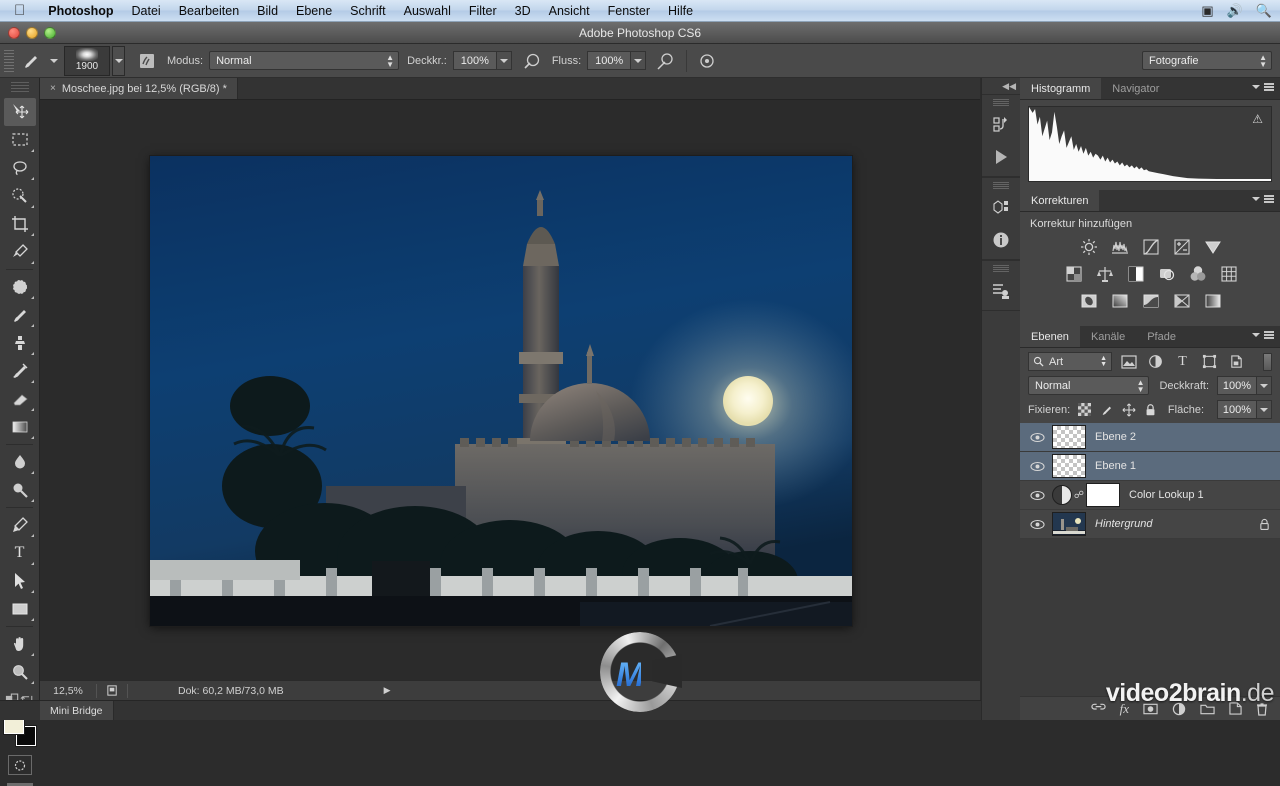  I want to click on search-icon: 🔍, so click(1264, 11).